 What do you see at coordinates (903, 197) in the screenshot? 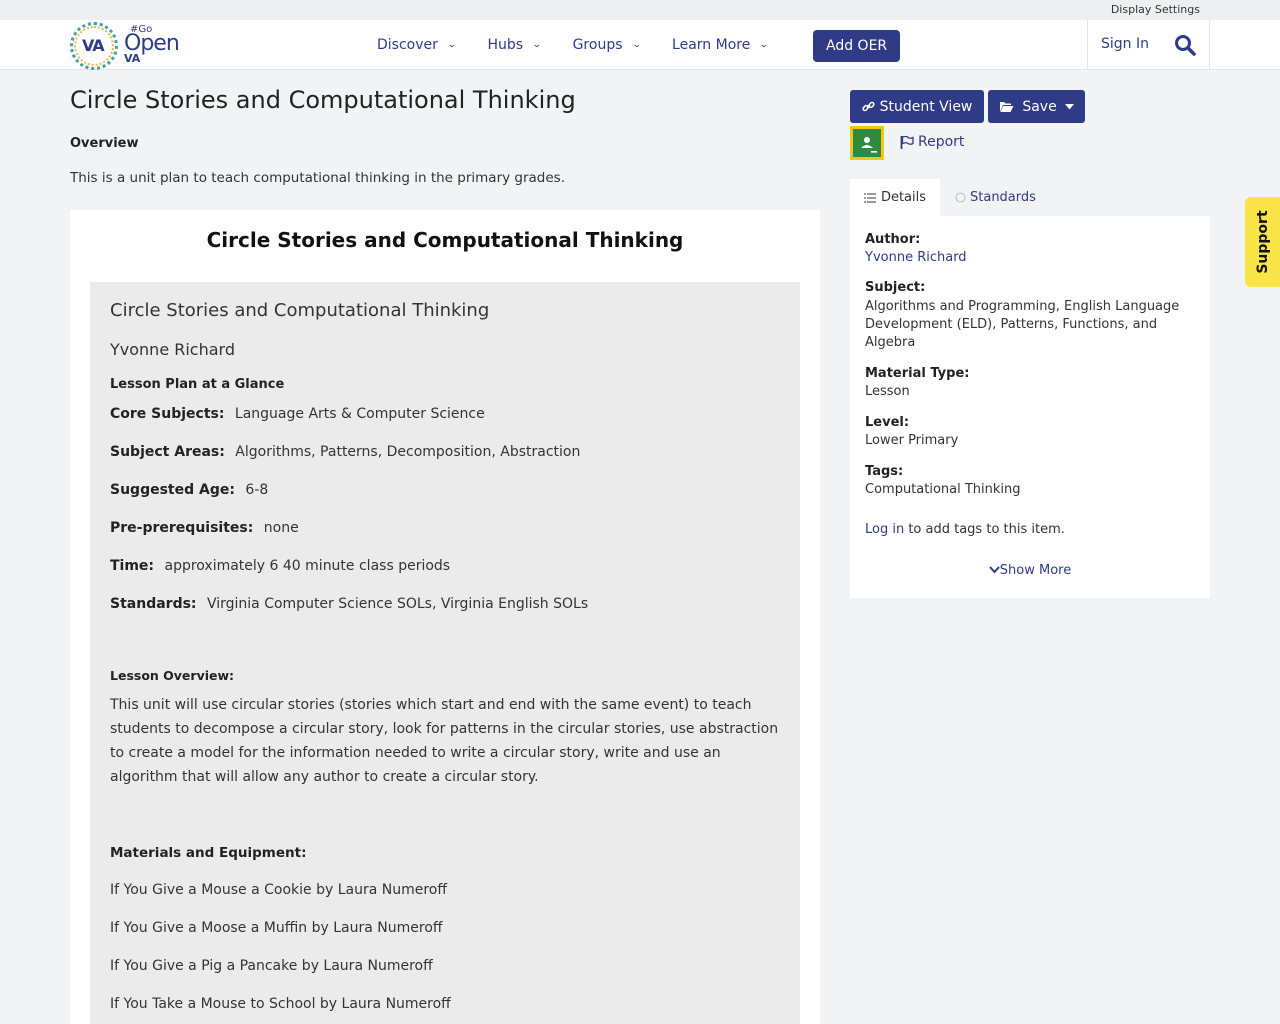
I see `tab-details-label: Details` at bounding box center [903, 197].